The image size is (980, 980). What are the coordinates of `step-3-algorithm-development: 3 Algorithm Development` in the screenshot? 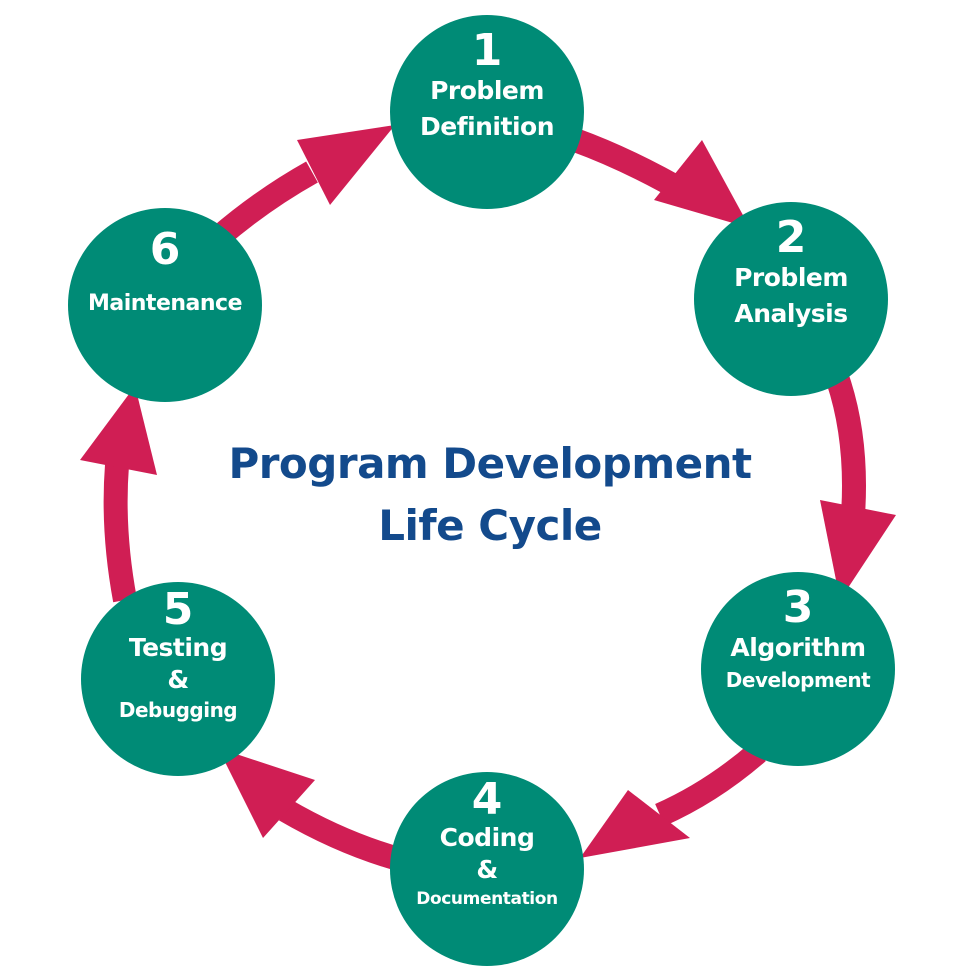 It's located at (798, 669).